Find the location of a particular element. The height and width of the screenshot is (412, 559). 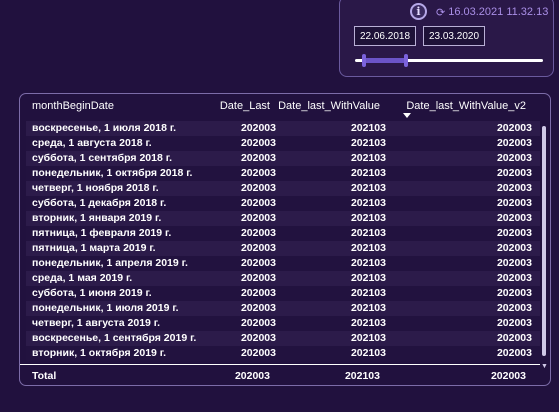

scroll-down-icon: ▼ is located at coordinates (544, 366).